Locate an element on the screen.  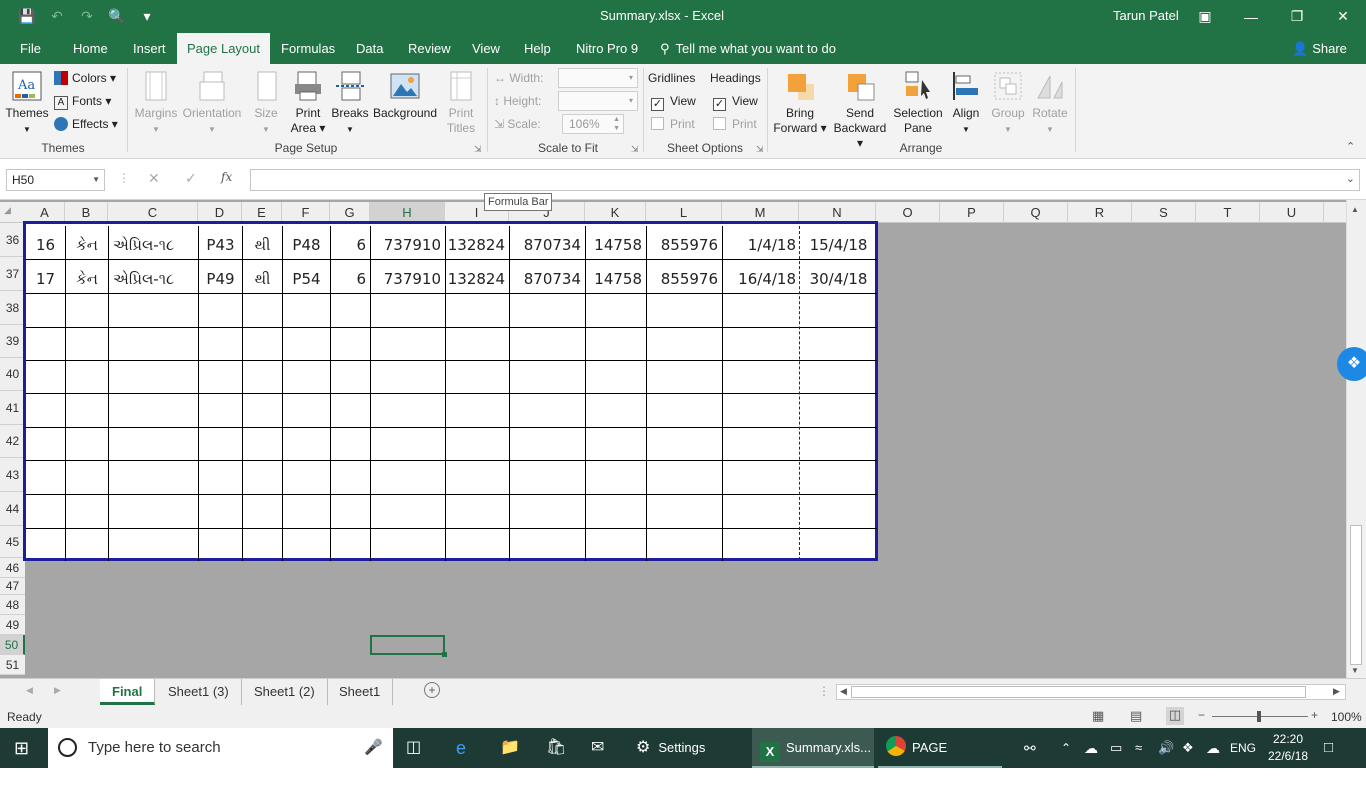
taskbar-search: Type here to search 🎤 is located at coordinates (220, 748).